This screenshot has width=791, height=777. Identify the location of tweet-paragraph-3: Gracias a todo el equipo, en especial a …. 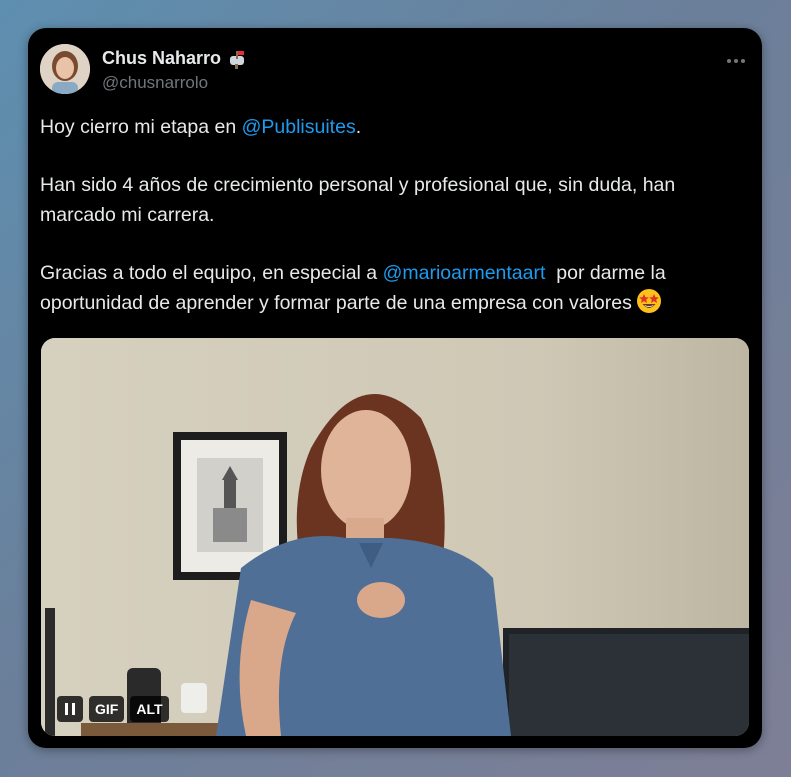
(395, 288).